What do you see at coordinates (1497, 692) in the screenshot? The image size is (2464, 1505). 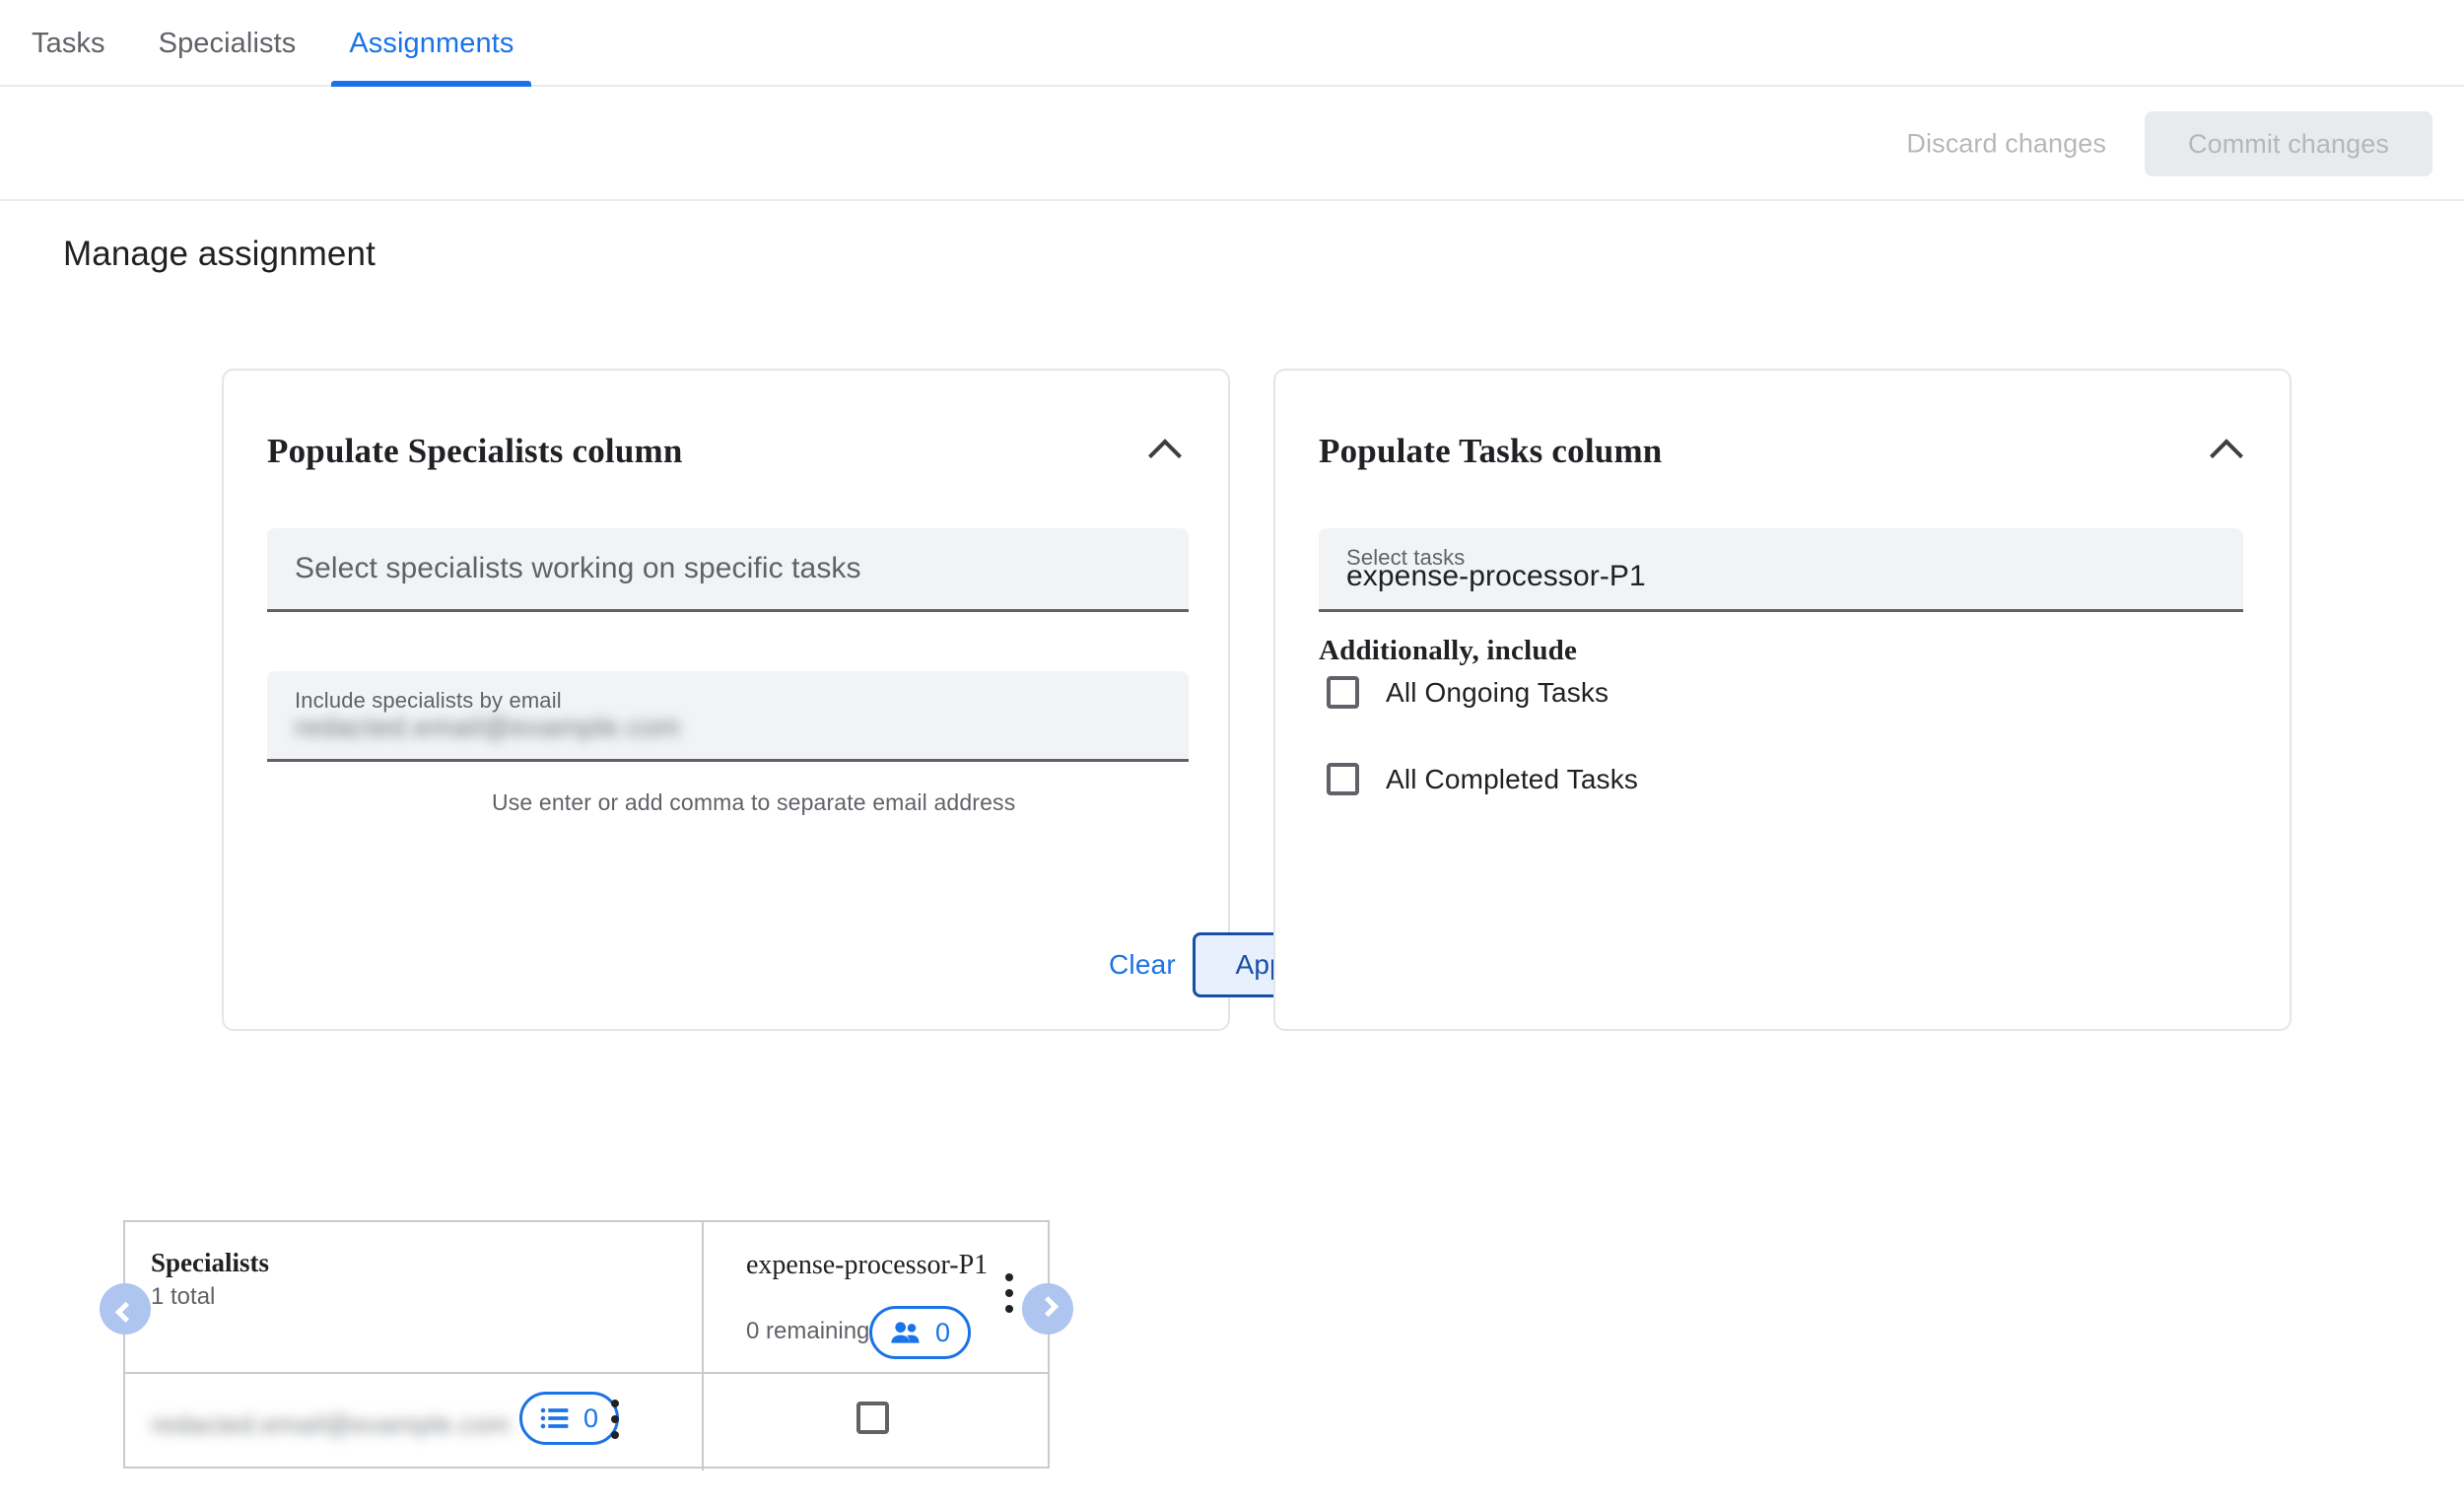 I see `checkbox-label: All Ongoing Tasks` at bounding box center [1497, 692].